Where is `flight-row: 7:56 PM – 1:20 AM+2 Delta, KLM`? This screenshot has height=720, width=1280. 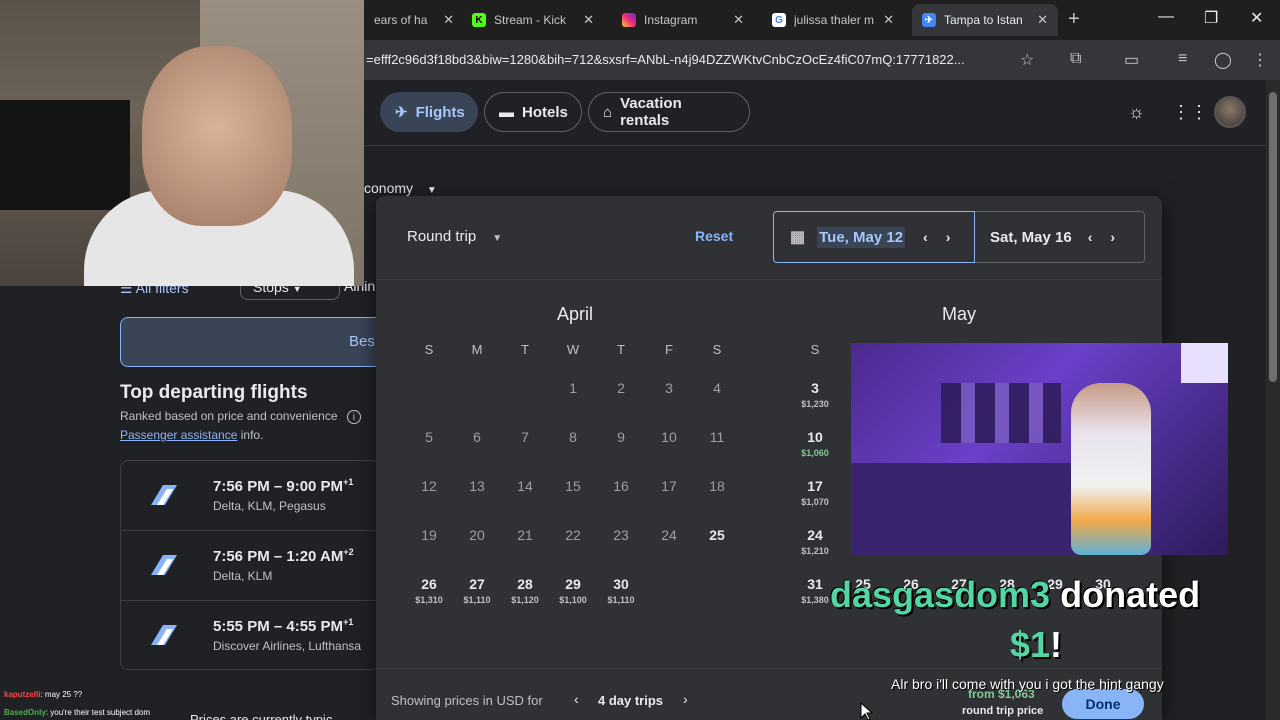 flight-row: 7:56 PM – 1:20 AM+2 Delta, KLM is located at coordinates (251, 566).